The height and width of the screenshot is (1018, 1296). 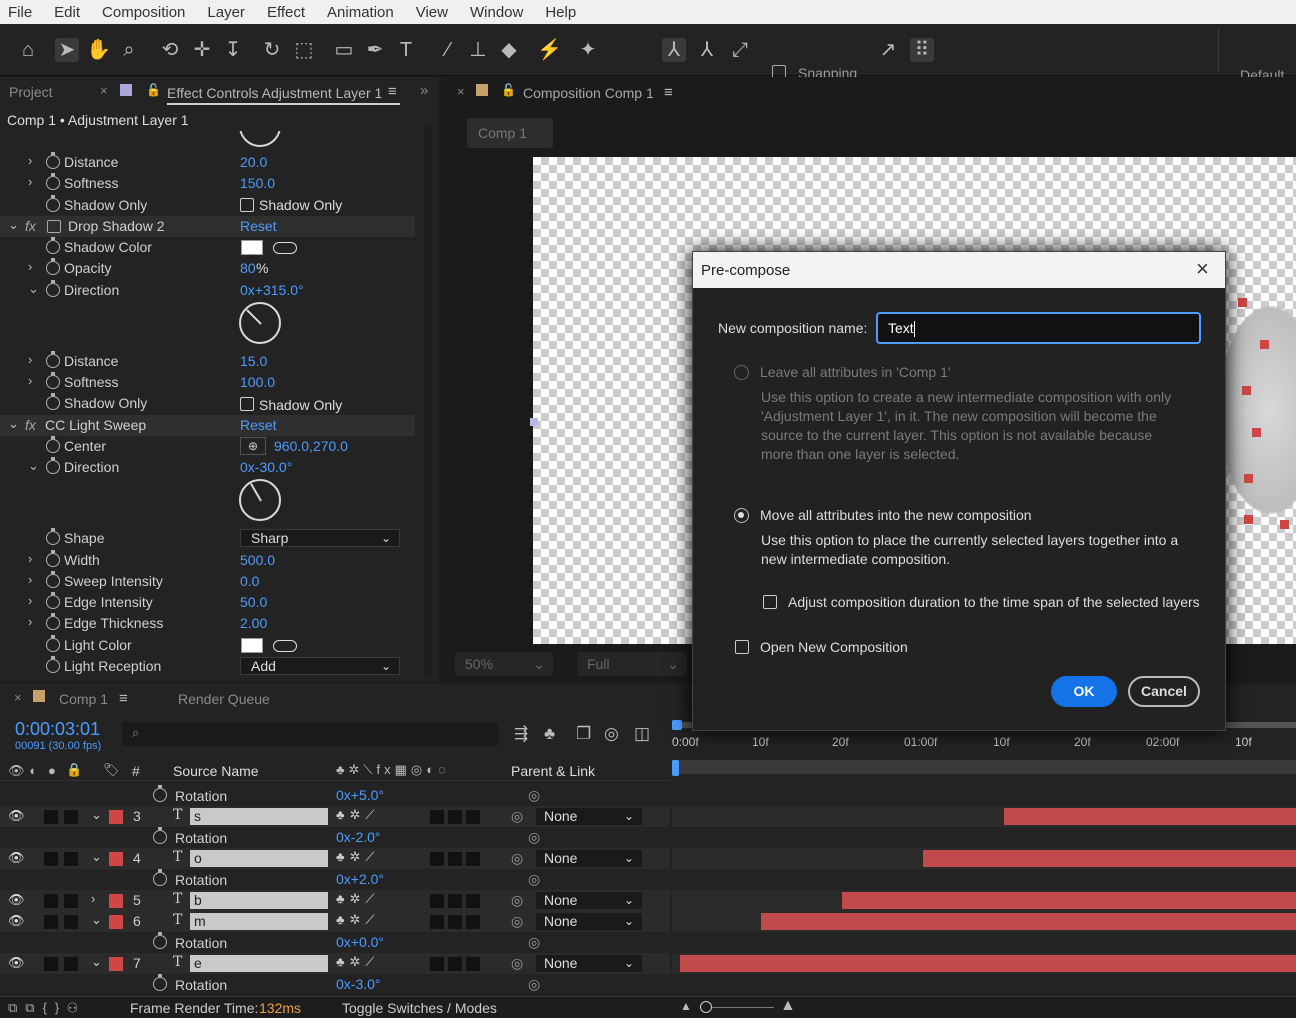 What do you see at coordinates (272, 50) in the screenshot?
I see `rotate-tool-icon: ↻` at bounding box center [272, 50].